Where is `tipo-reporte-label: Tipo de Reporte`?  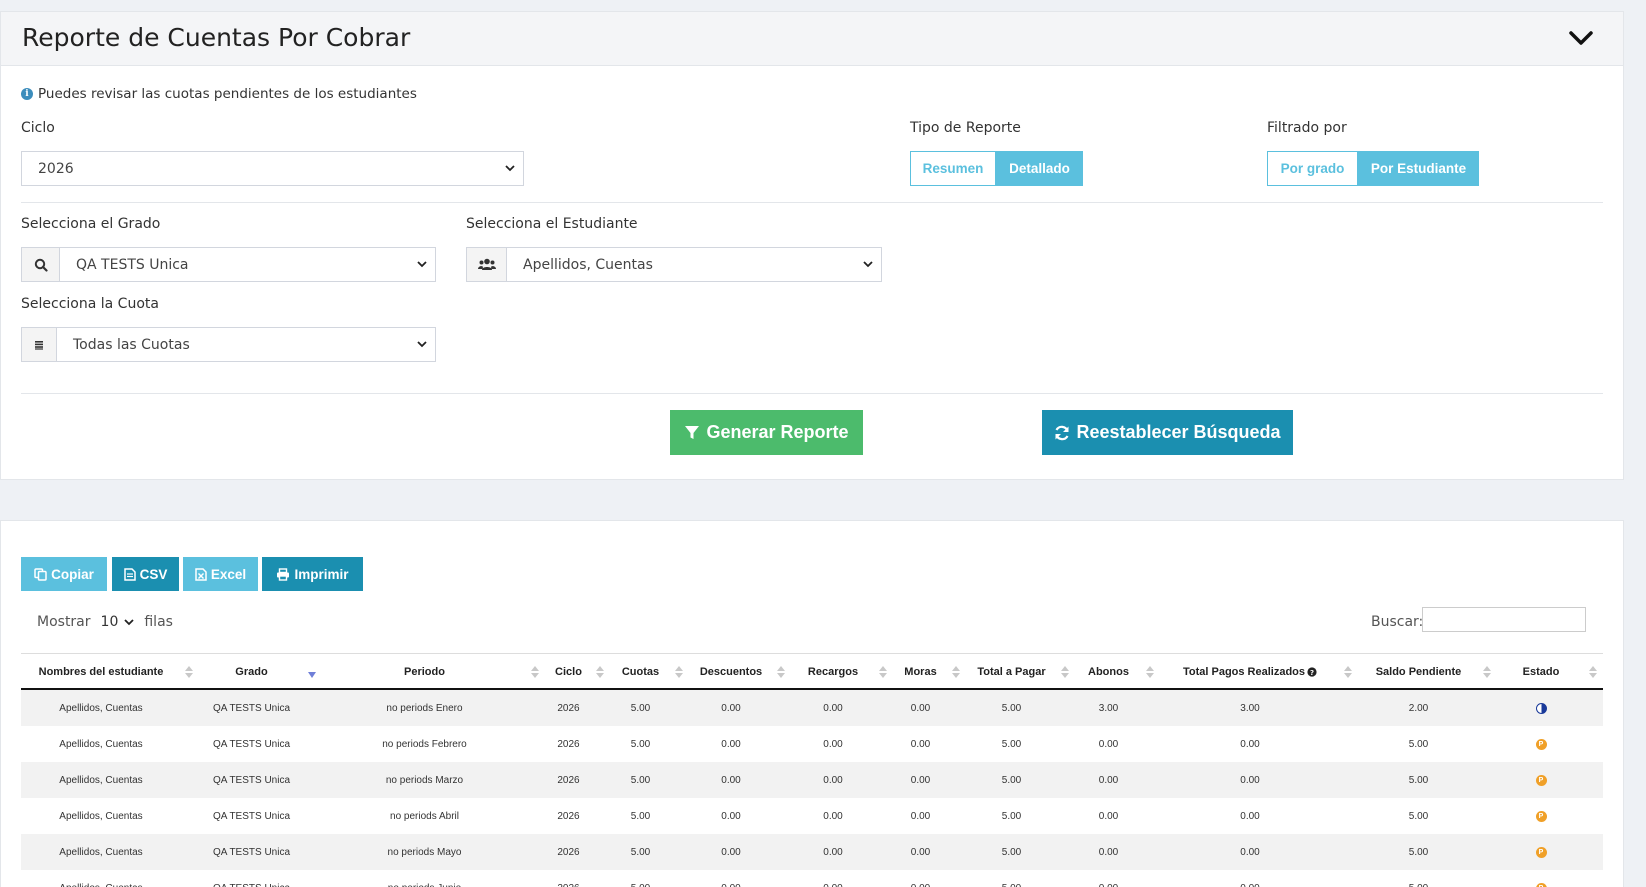 tipo-reporte-label: Tipo de Reporte is located at coordinates (965, 128).